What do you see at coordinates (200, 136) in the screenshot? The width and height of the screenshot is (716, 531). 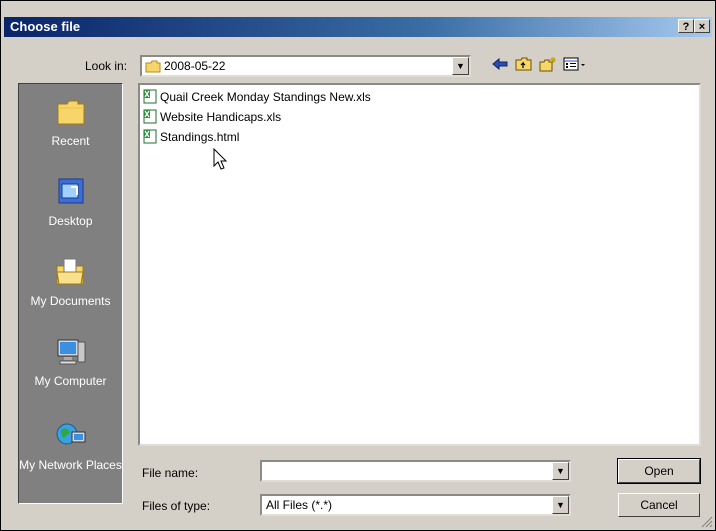 I see `file-name: Standings.html` at bounding box center [200, 136].